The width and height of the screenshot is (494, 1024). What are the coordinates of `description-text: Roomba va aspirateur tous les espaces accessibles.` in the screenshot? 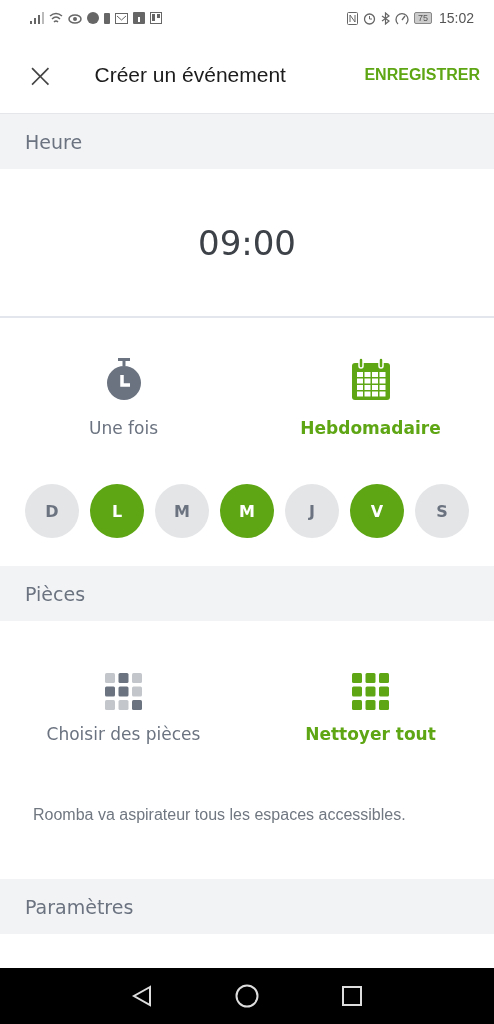 It's located at (220, 815).